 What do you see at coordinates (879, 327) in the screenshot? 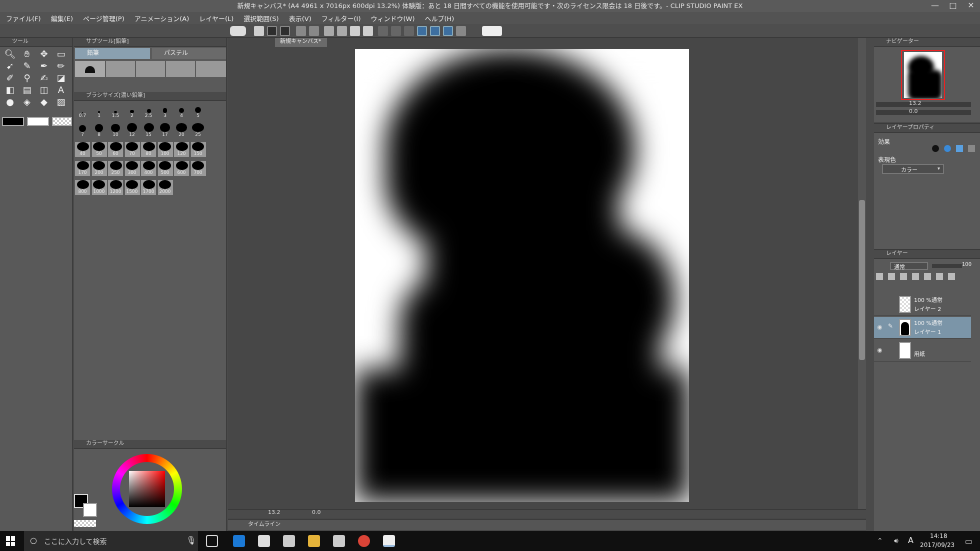
I see `eye-icon: ◉` at bounding box center [879, 327].